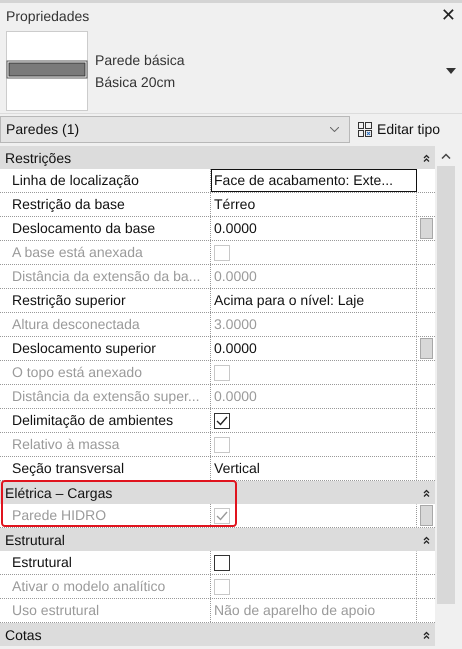 This screenshot has width=462, height=649. What do you see at coordinates (105, 468) in the screenshot?
I see `property-name: Seção transversal` at bounding box center [105, 468].